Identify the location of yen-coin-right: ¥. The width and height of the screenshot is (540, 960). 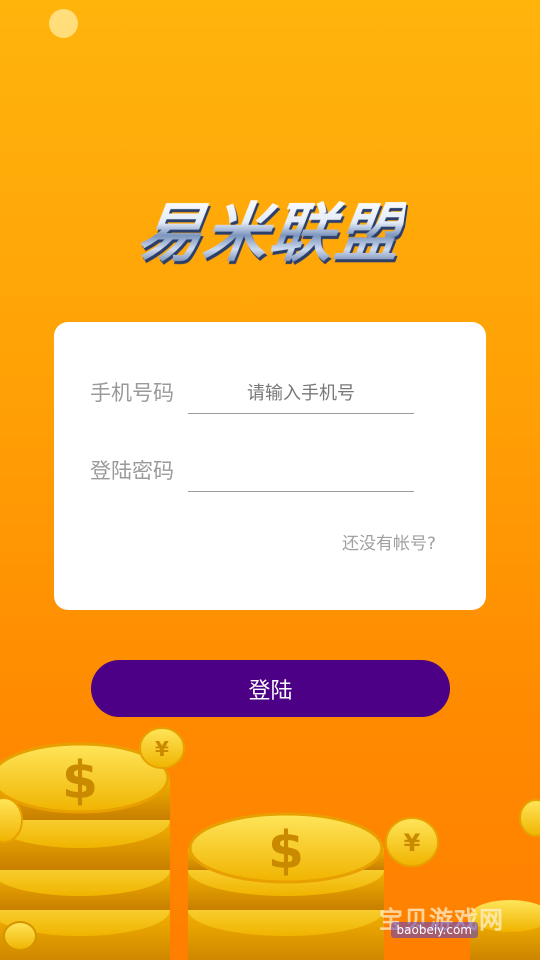
(412, 842).